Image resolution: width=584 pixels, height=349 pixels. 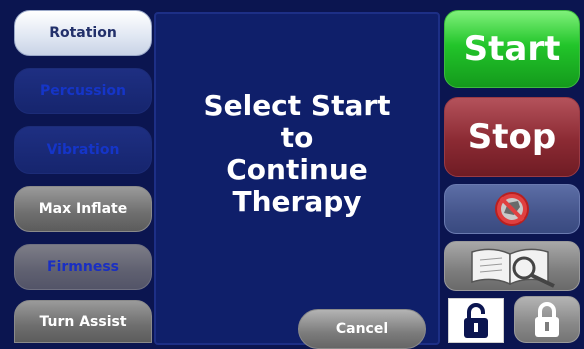 I want to click on start-label: Start, so click(x=512, y=49).